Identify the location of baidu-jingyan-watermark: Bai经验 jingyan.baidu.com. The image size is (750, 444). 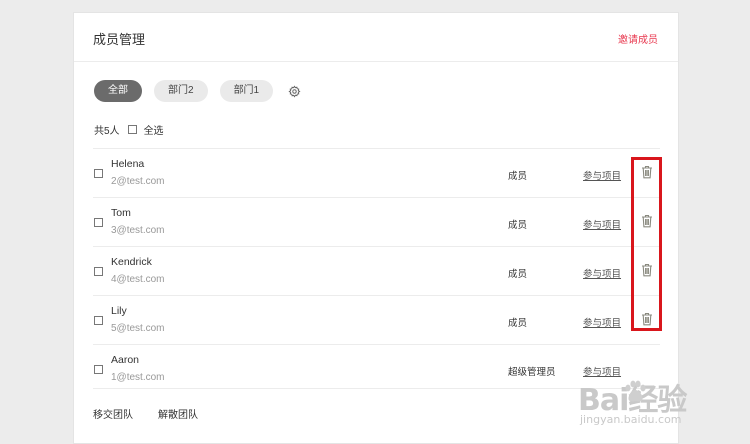
(658, 402).